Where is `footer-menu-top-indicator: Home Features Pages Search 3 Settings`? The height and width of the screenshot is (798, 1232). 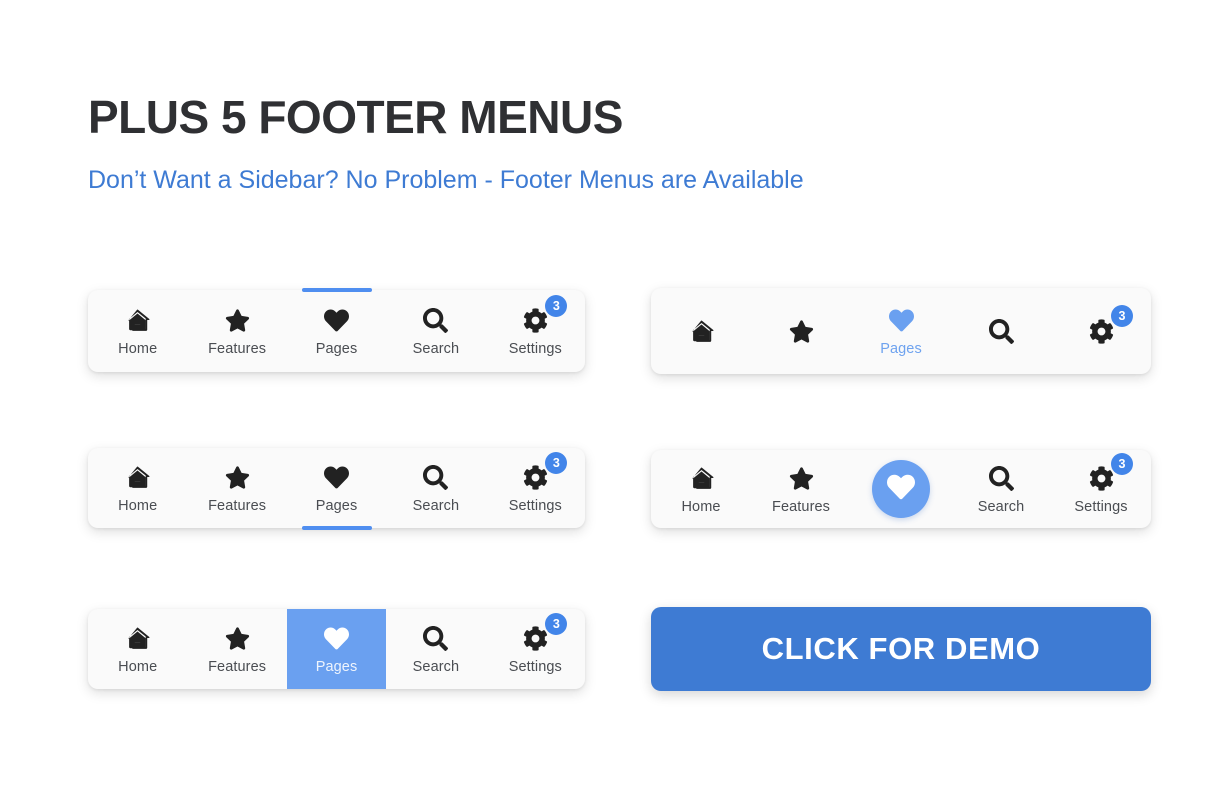 footer-menu-top-indicator: Home Features Pages Search 3 Settings is located at coordinates (336, 330).